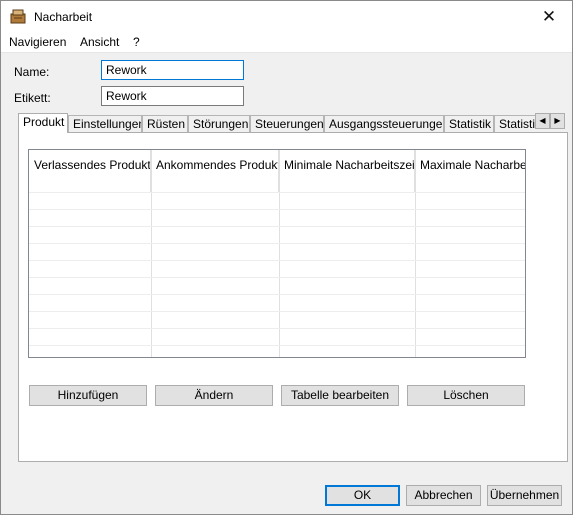  Describe the element at coordinates (99, 42) in the screenshot. I see `menu-ansicht: Ansicht` at that location.